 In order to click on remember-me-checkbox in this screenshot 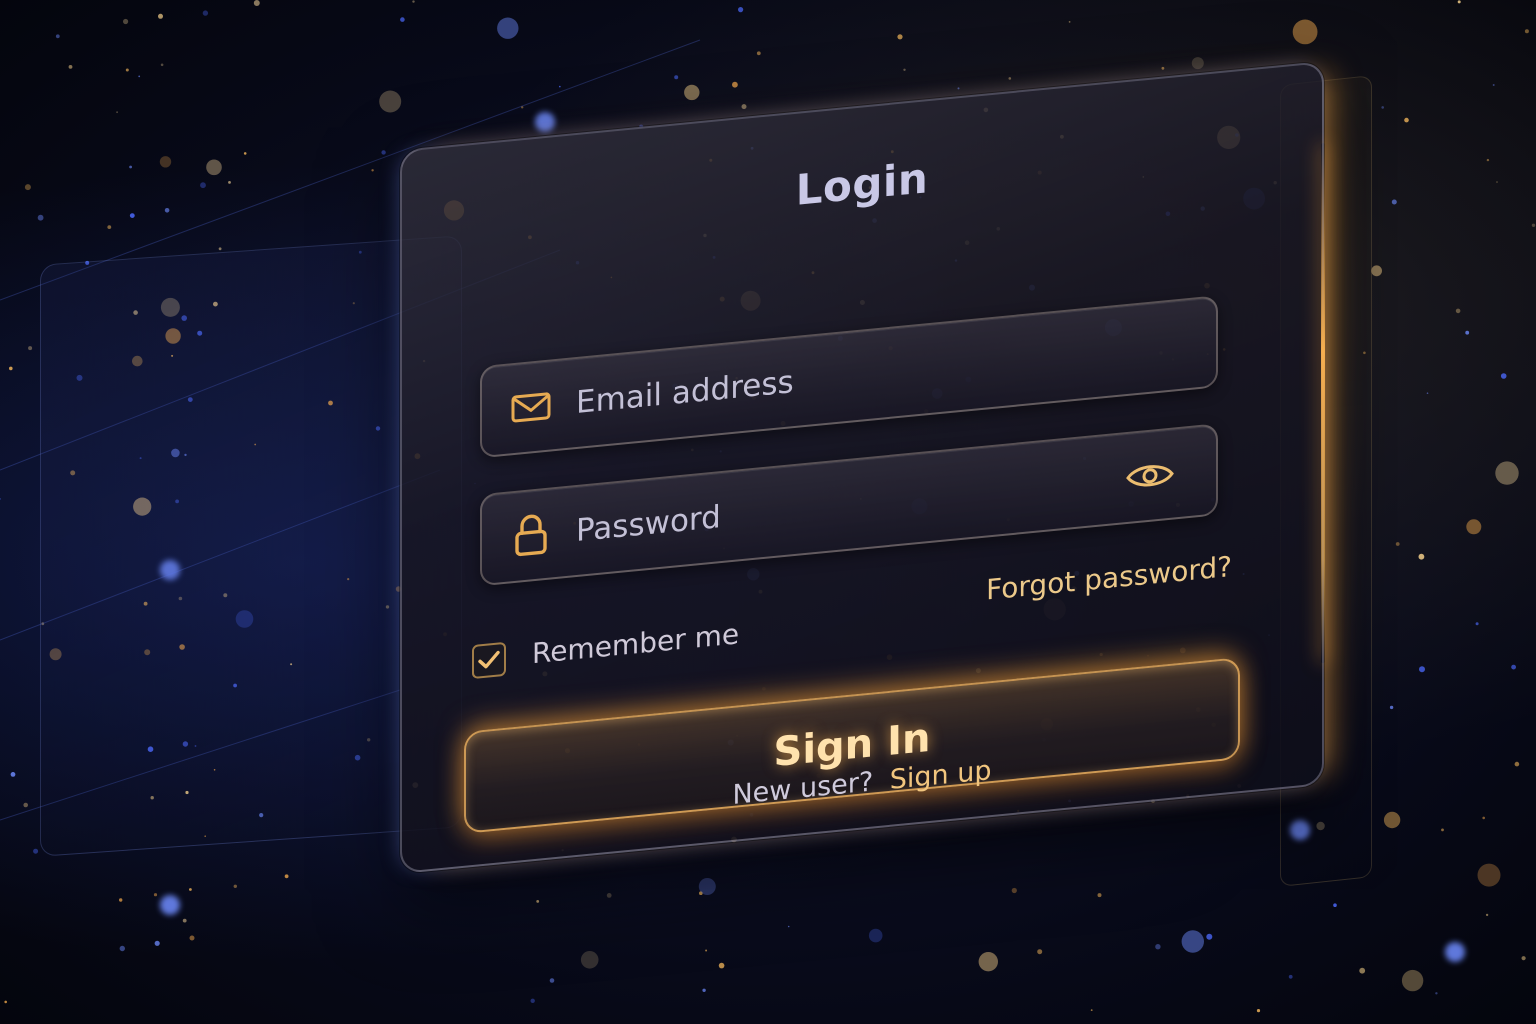, I will do `click(489, 660)`.